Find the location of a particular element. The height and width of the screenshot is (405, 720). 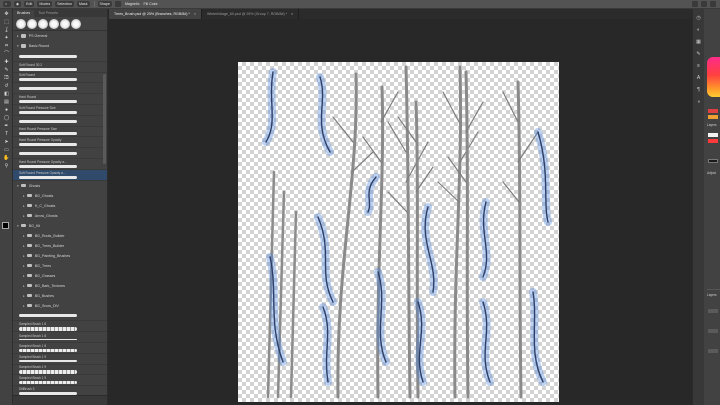

brush-subfolder: ▸ BG_Trees is located at coordinates (60, 266).